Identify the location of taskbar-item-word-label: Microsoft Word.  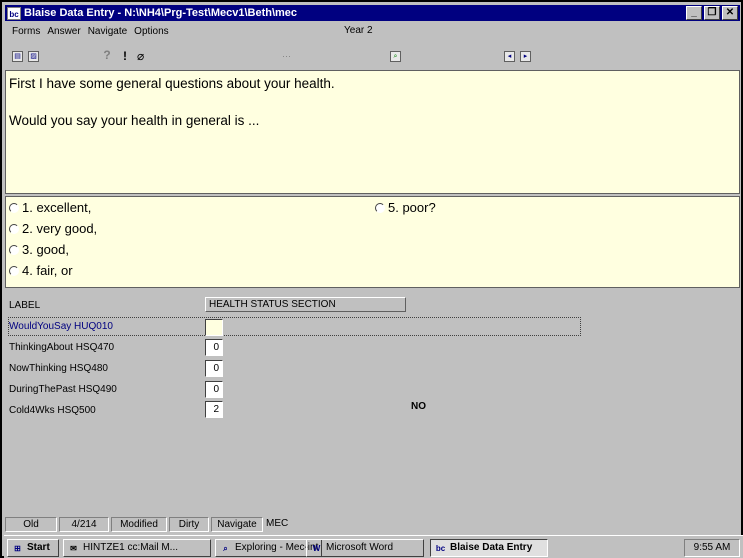
(360, 547).